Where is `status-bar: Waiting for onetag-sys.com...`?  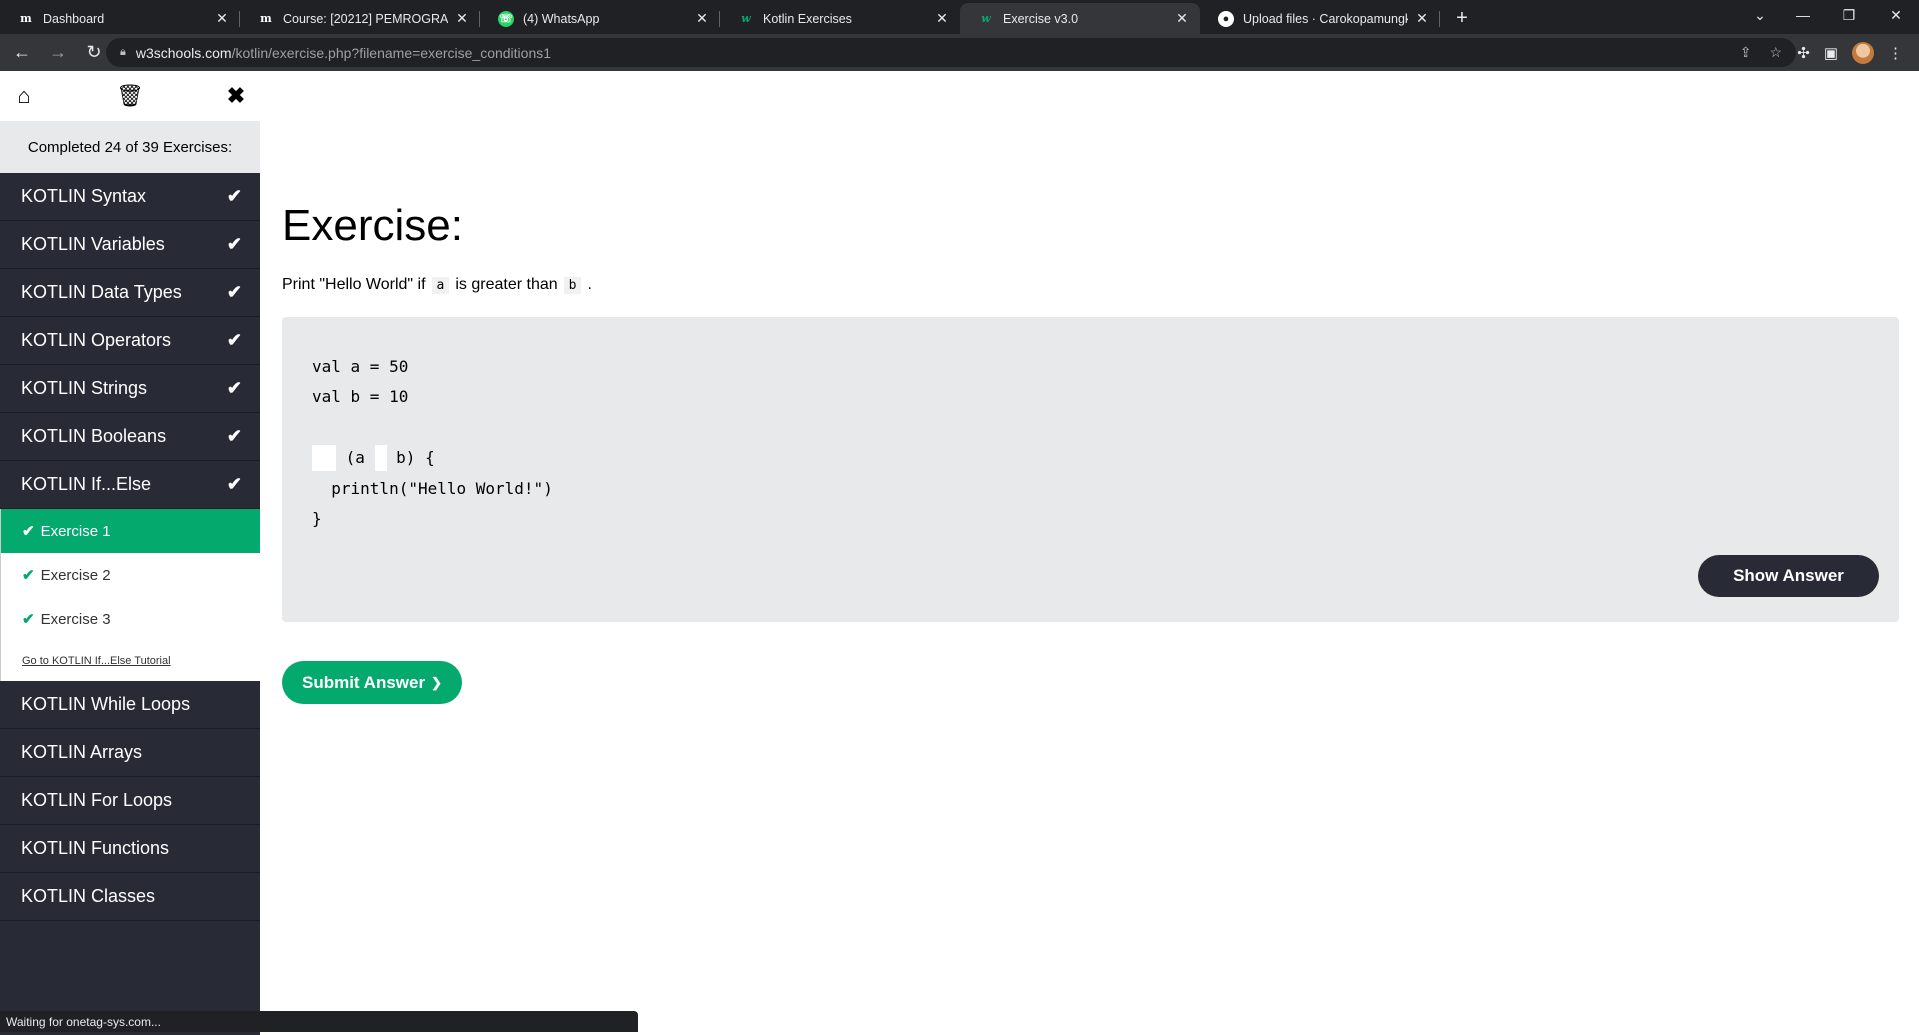
status-bar: Waiting for onetag-sys.com... is located at coordinates (319, 1021).